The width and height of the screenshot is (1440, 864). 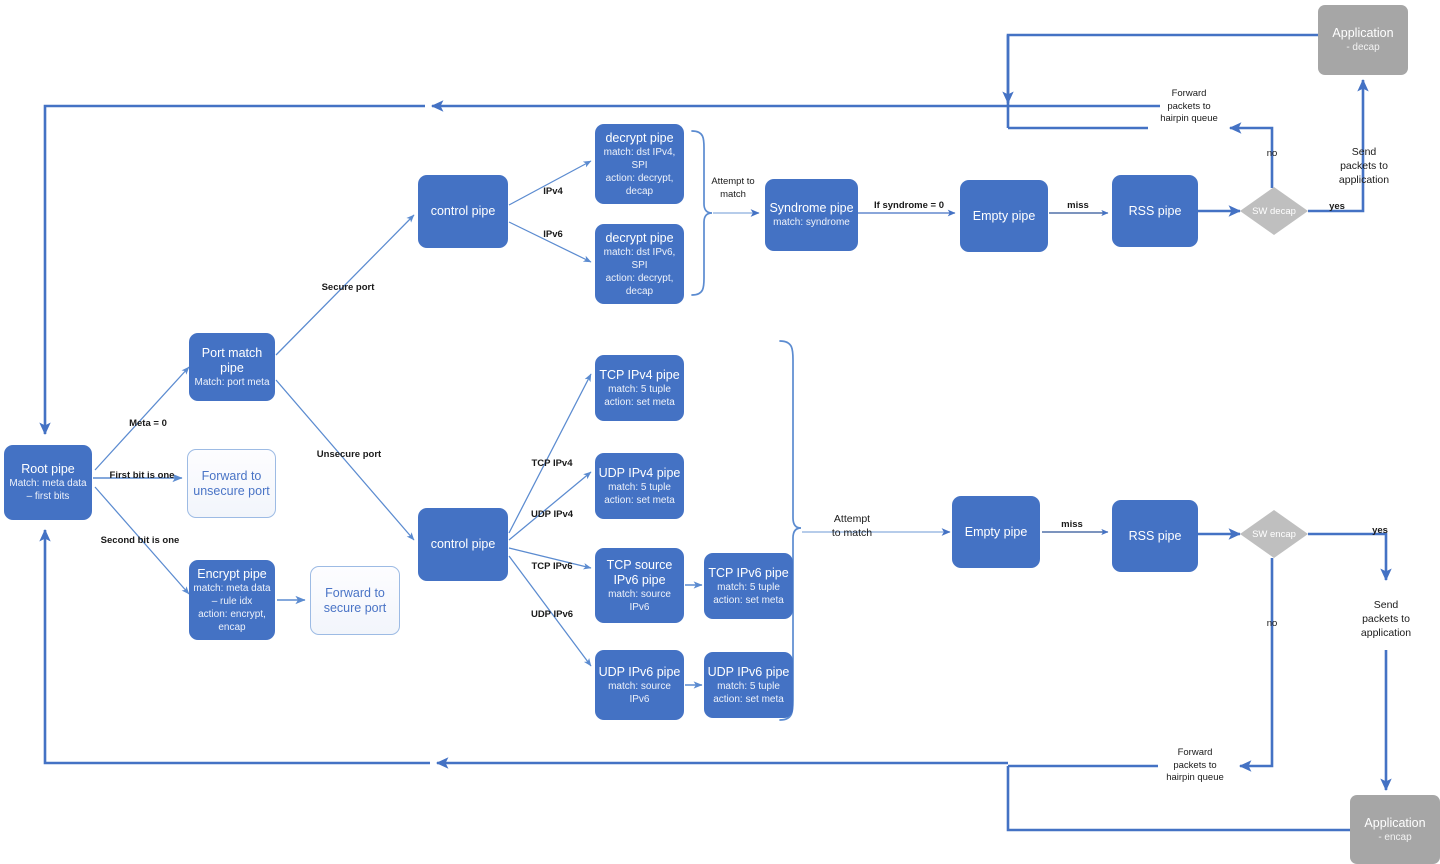 What do you see at coordinates (748, 699) in the screenshot?
I see `udp-ipv6-line3: action: set meta` at bounding box center [748, 699].